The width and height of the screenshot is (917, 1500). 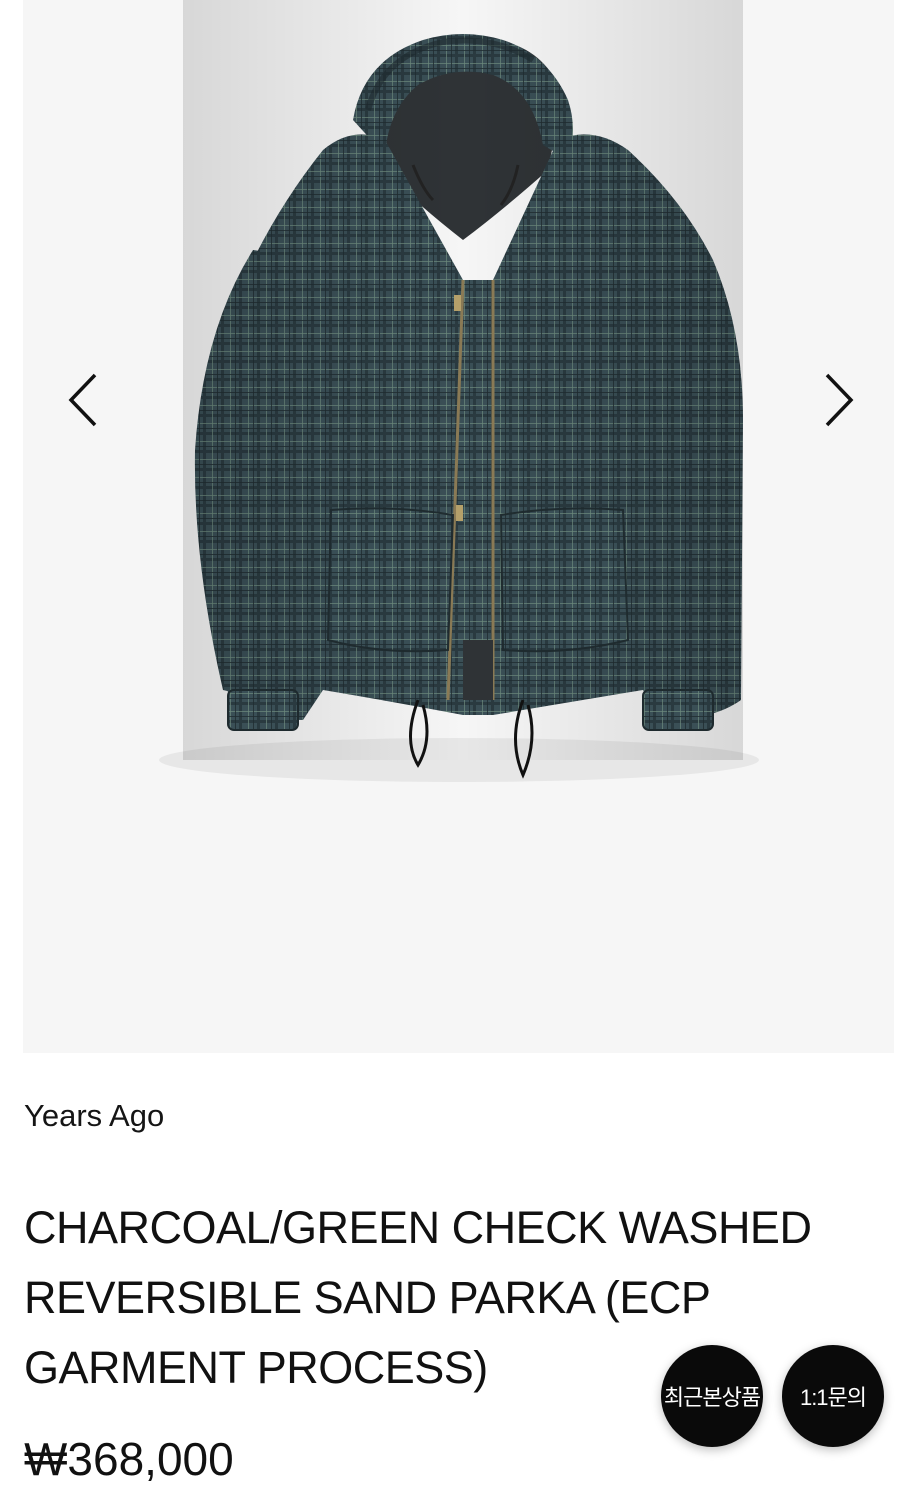 I want to click on inquiry-button: 1:1문의, so click(x=833, y=1396).